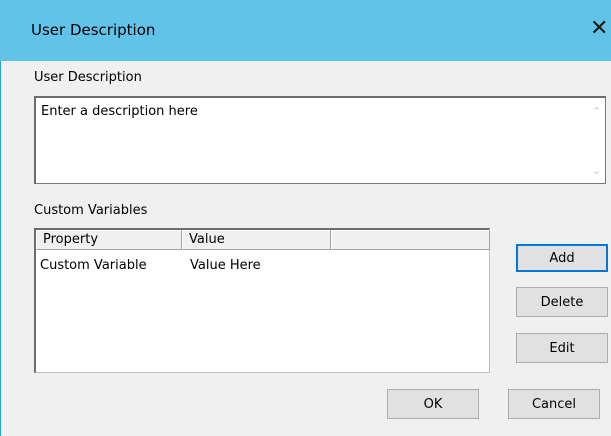 Image resolution: width=611 pixels, height=436 pixels. What do you see at coordinates (109, 240) in the screenshot?
I see `column-header-property: Property` at bounding box center [109, 240].